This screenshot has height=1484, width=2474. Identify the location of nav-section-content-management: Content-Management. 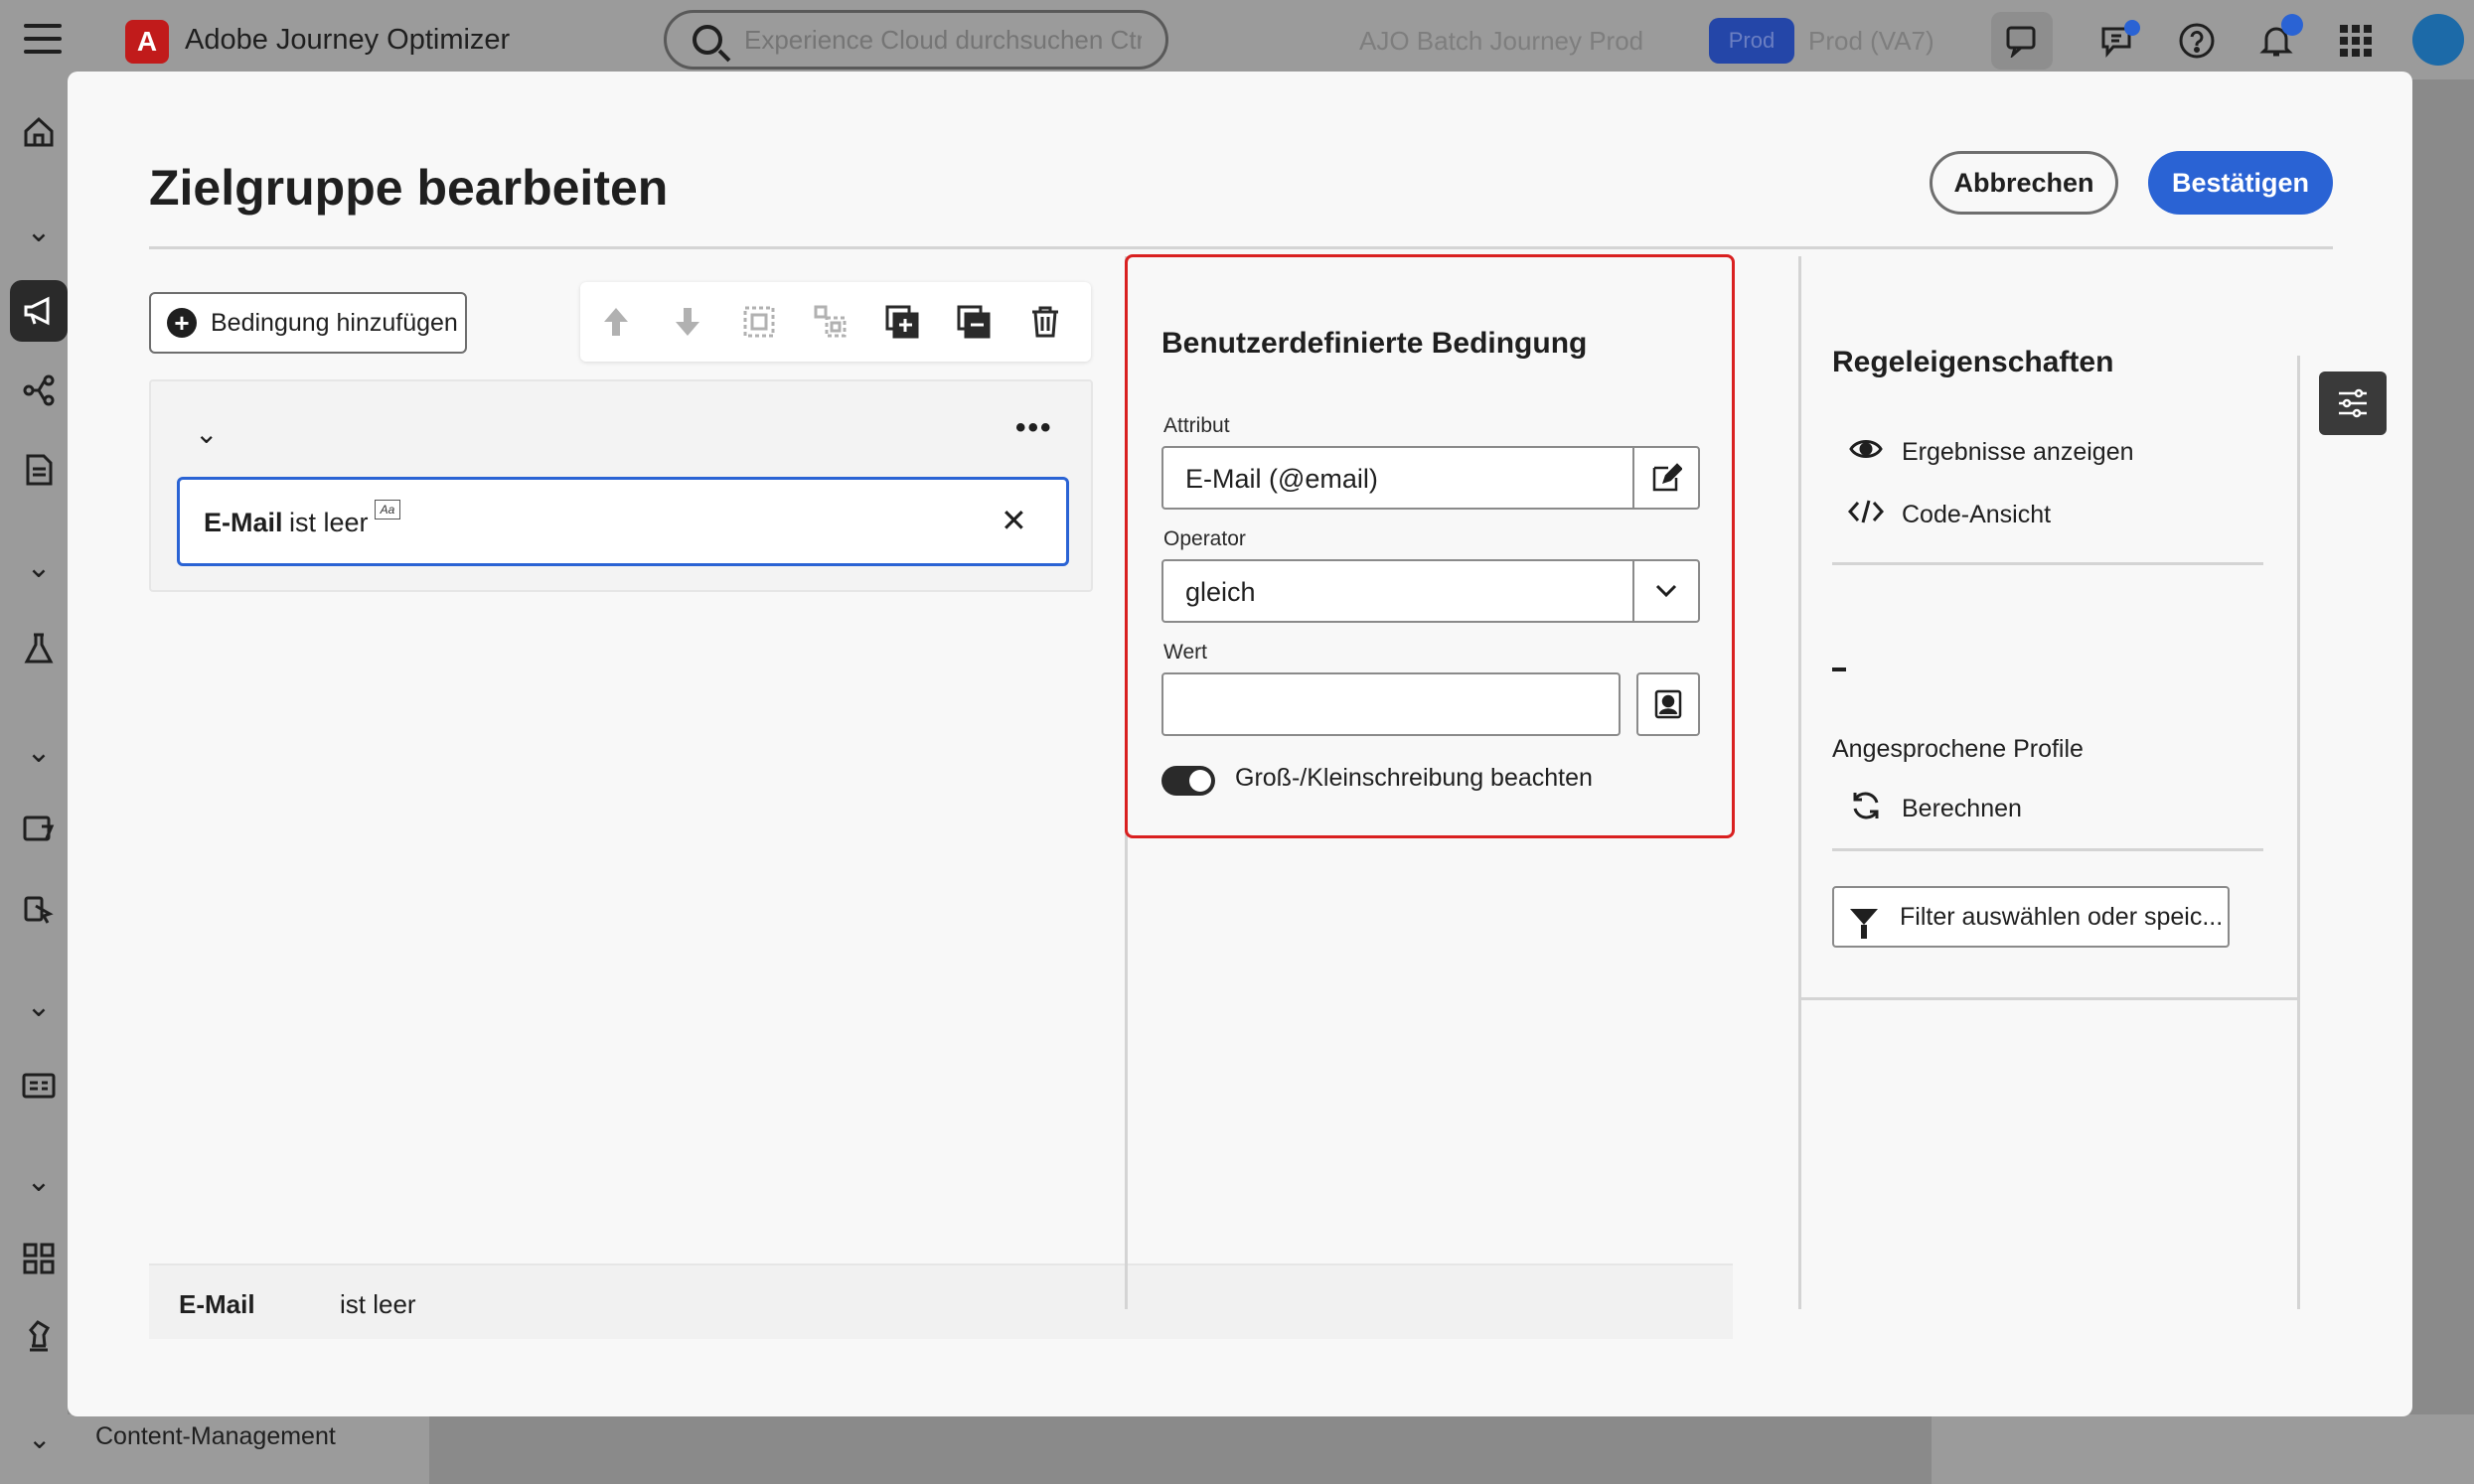
(215, 1436).